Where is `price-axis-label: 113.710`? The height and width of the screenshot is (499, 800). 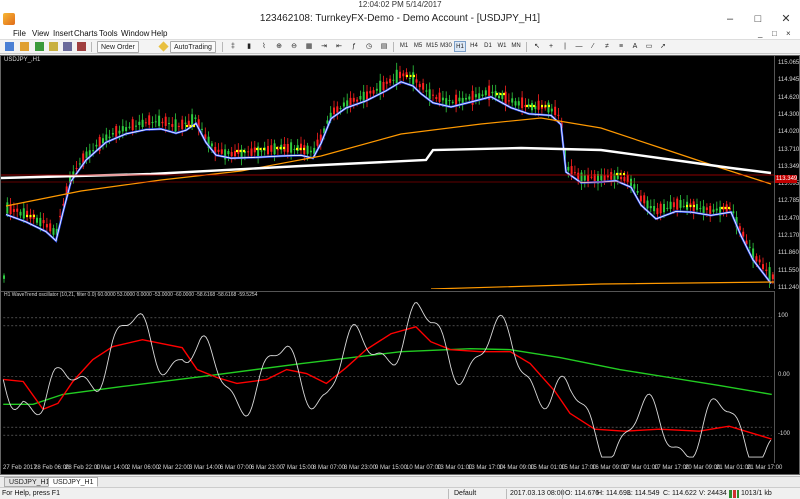 price-axis-label: 113.710 is located at coordinates (789, 149).